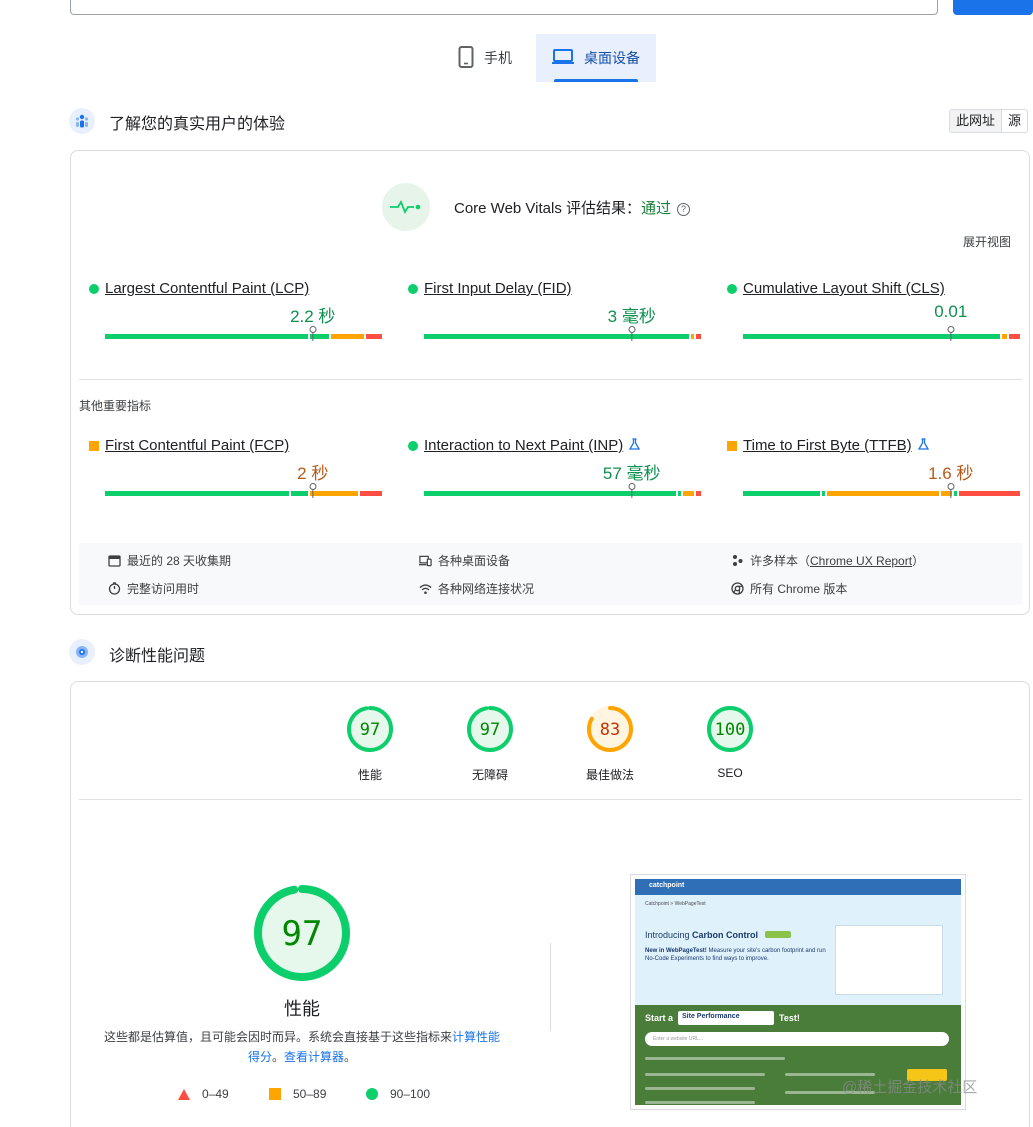 Image resolution: width=1033 pixels, height=1127 pixels. What do you see at coordinates (631, 473) in the screenshot?
I see `metric-value: 57 毫秒` at bounding box center [631, 473].